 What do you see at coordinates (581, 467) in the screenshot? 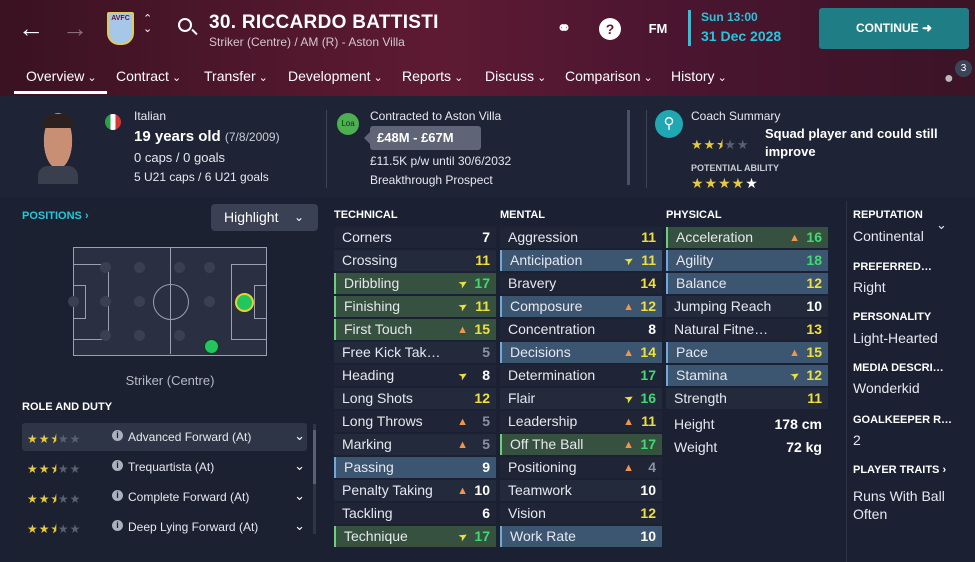
I see `attribute-row: Positioning ▲ 4` at bounding box center [581, 467].